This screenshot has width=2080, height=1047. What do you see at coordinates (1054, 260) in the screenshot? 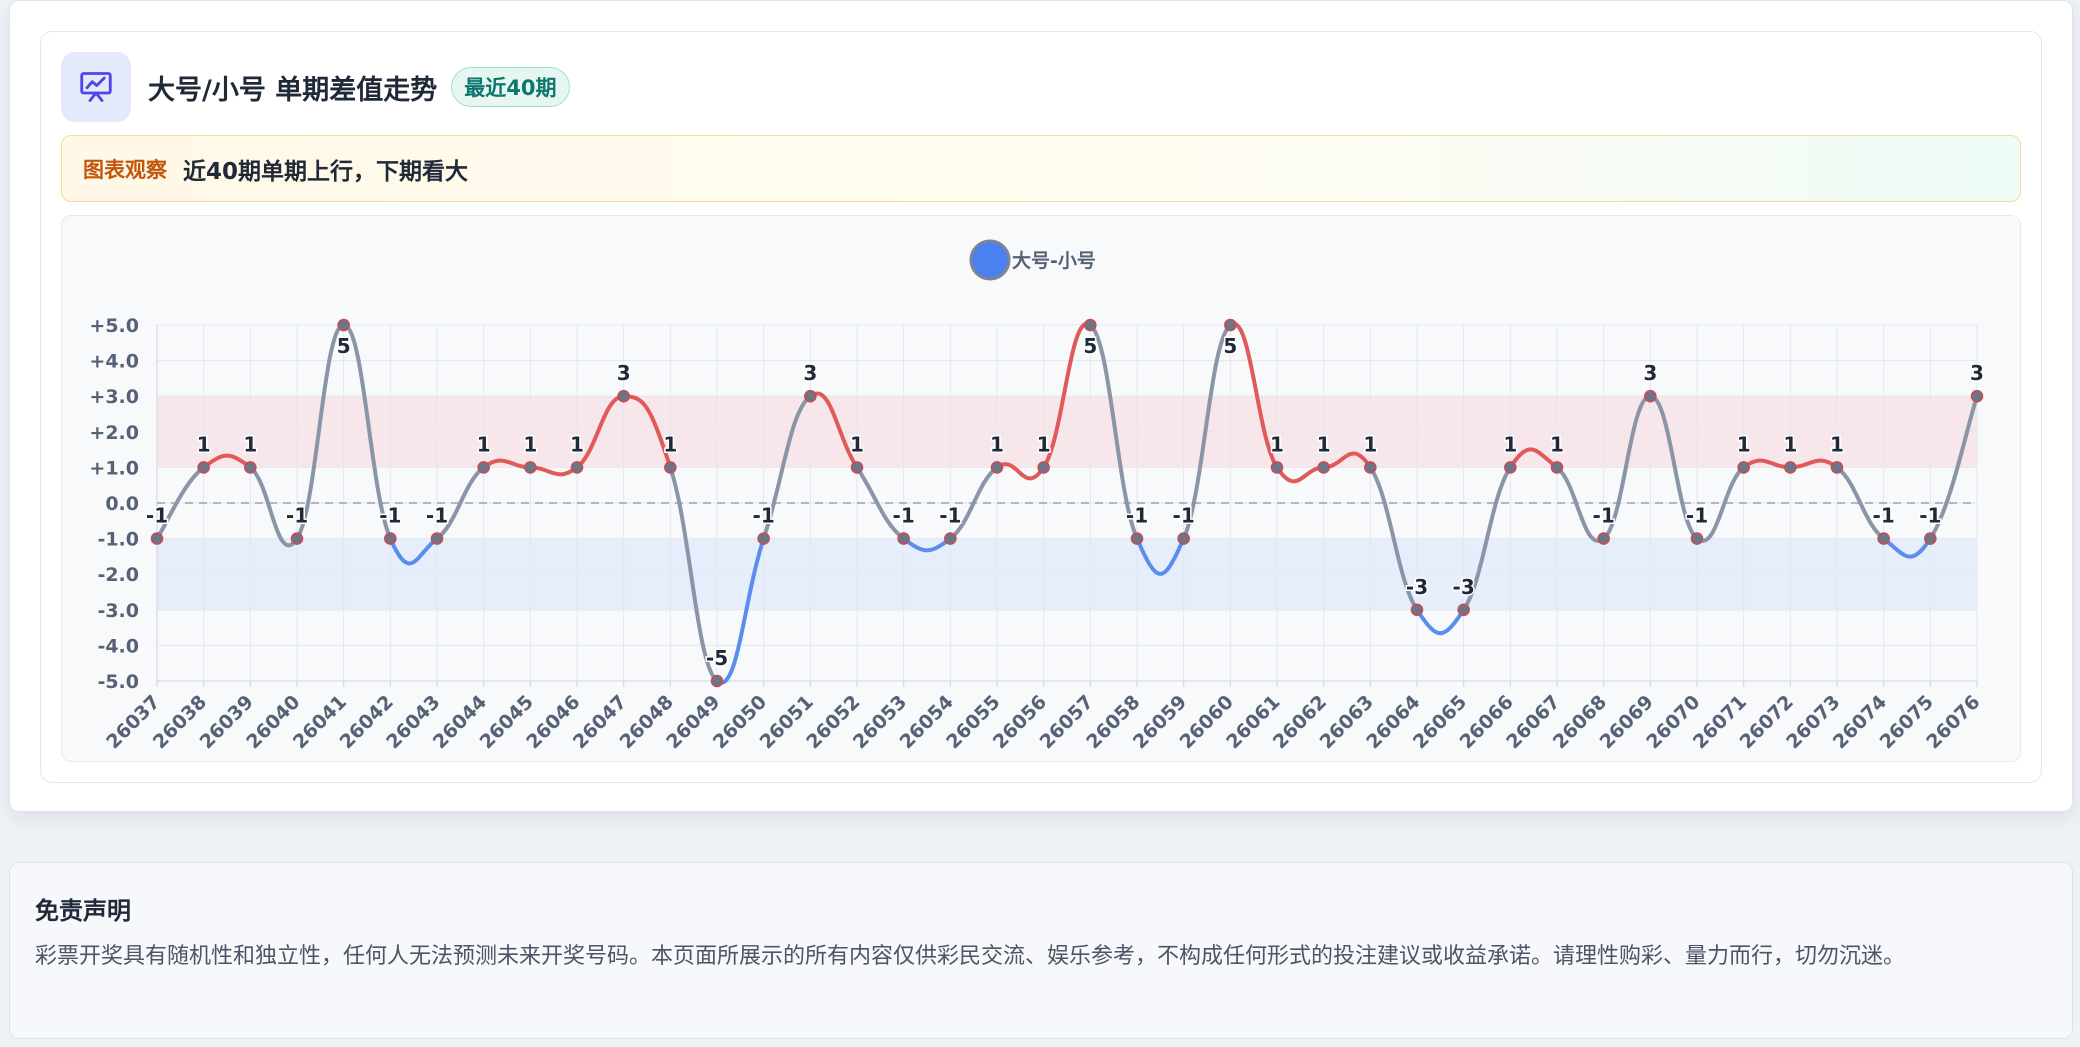
I see `legend-label: 大号-小号` at bounding box center [1054, 260].